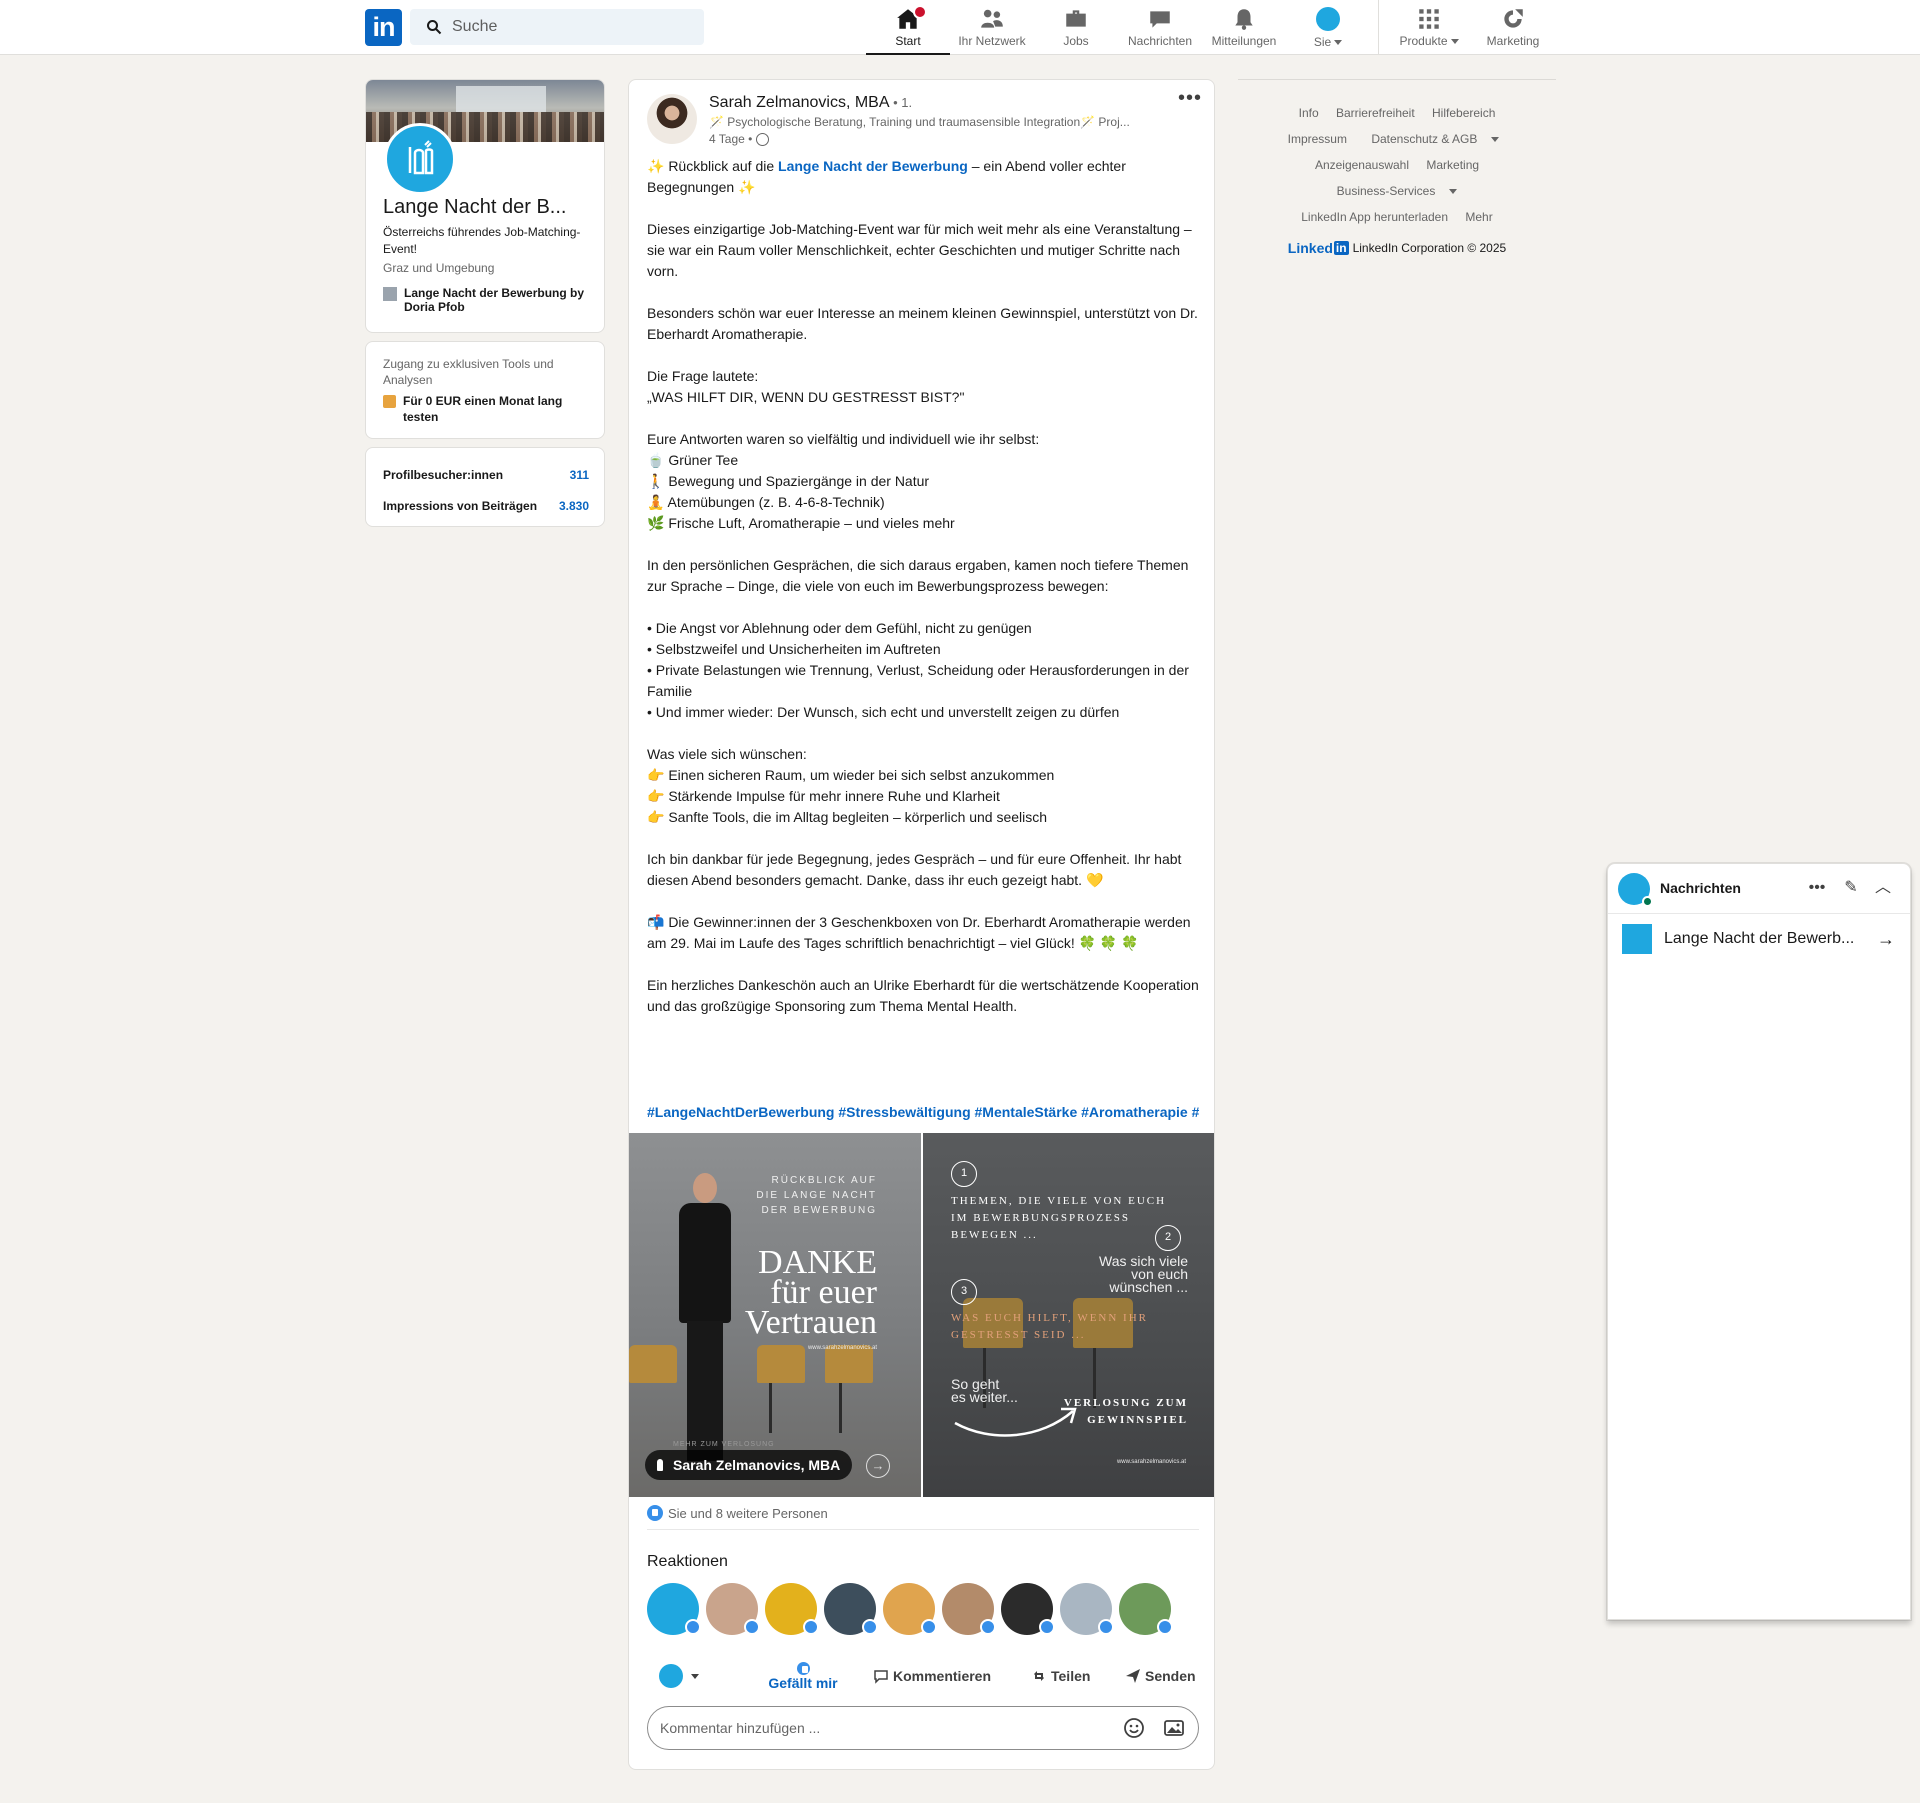 Image resolution: width=1920 pixels, height=1803 pixels. What do you see at coordinates (1817, 888) in the screenshot?
I see `messaging-more-icon: •••` at bounding box center [1817, 888].